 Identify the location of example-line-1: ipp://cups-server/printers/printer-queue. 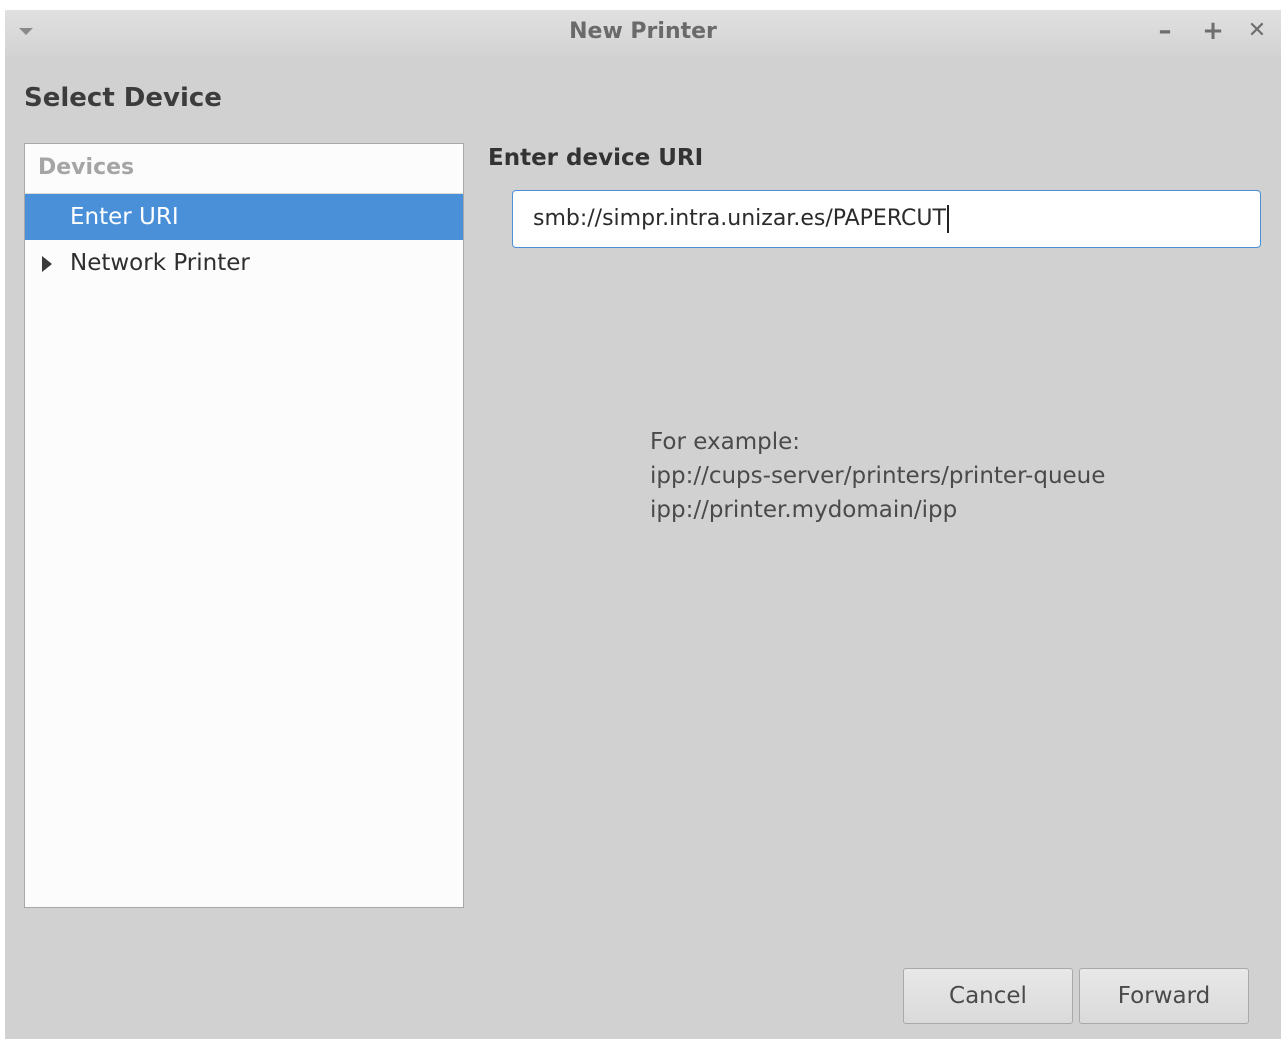
(878, 476).